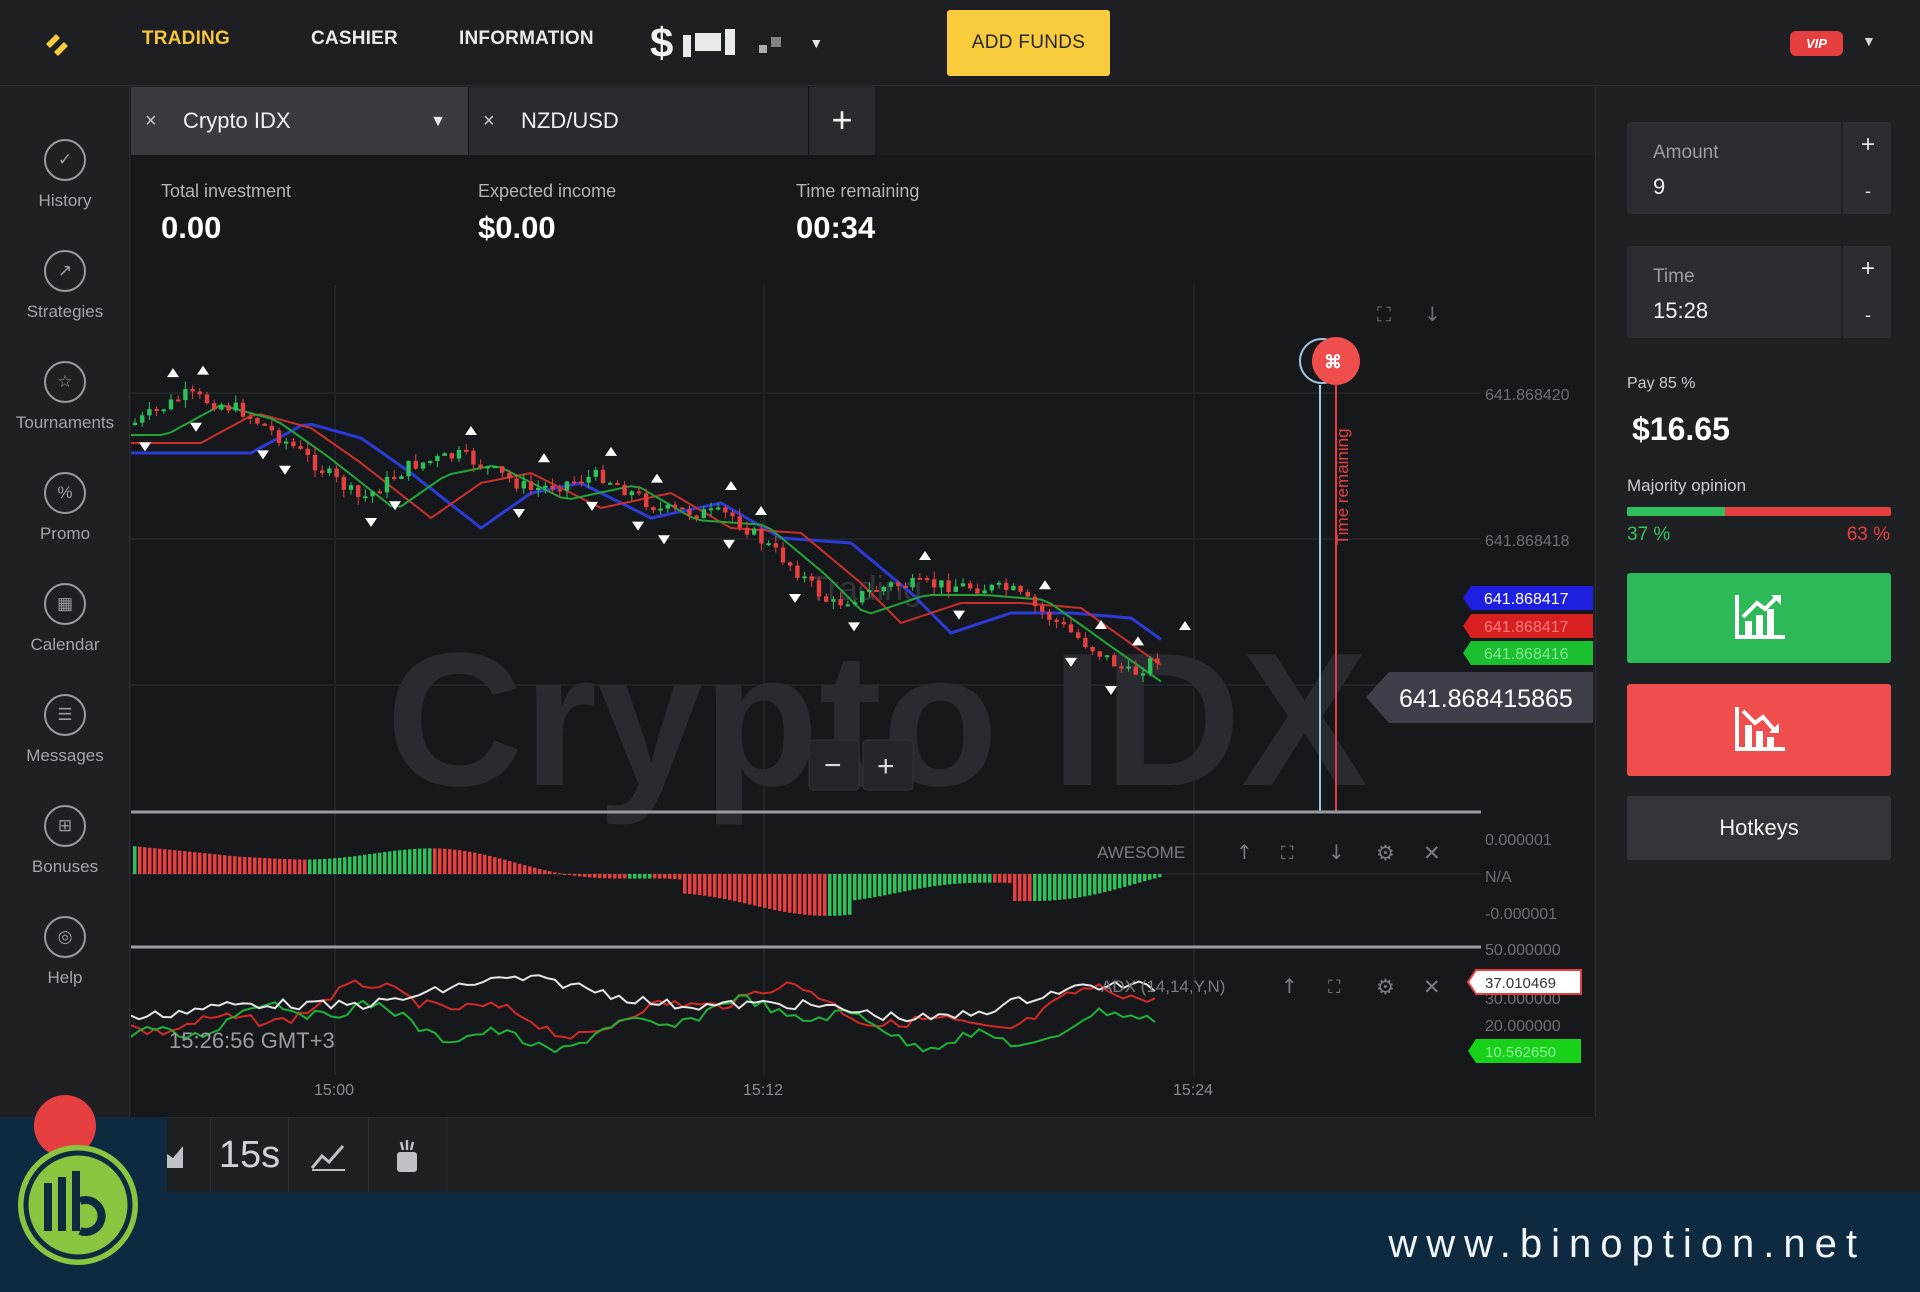  I want to click on fractal-down-marker, so click(196, 427).